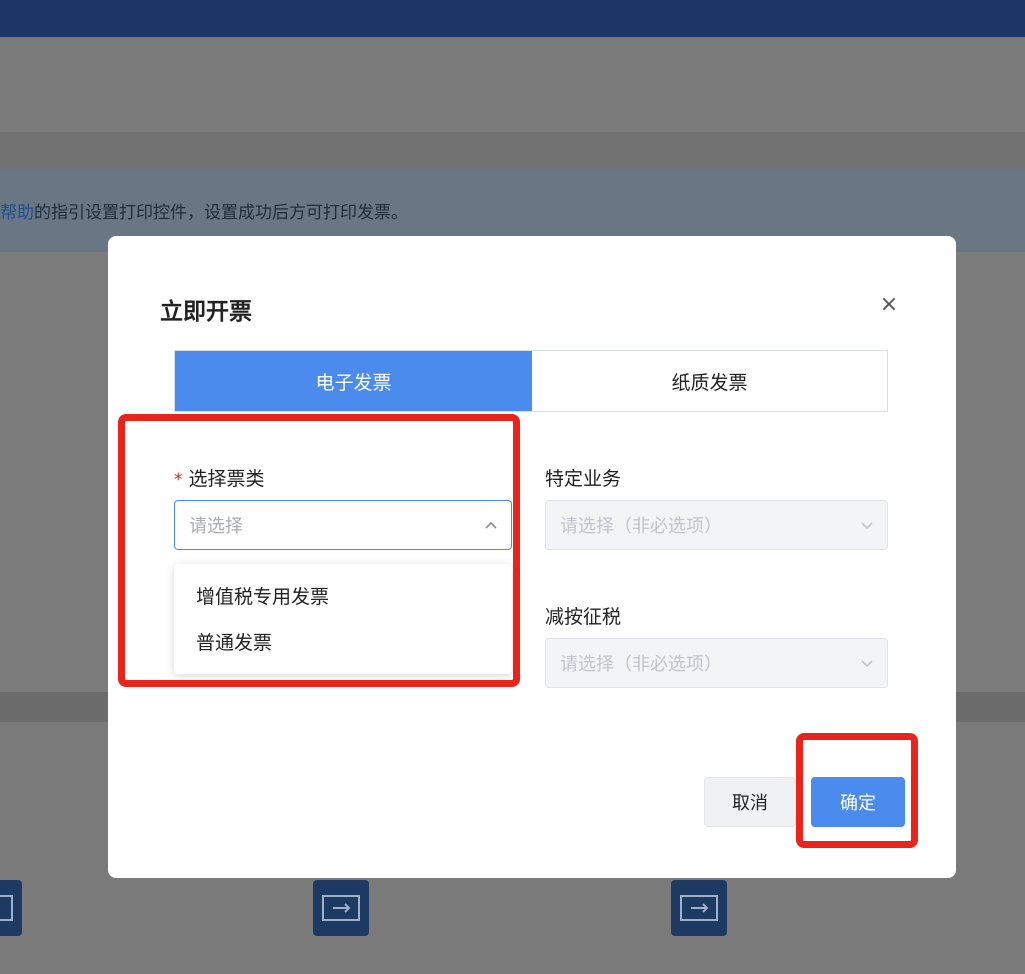 Image resolution: width=1025 pixels, height=974 pixels. I want to click on highlight-box-ticket-type, so click(319, 550).